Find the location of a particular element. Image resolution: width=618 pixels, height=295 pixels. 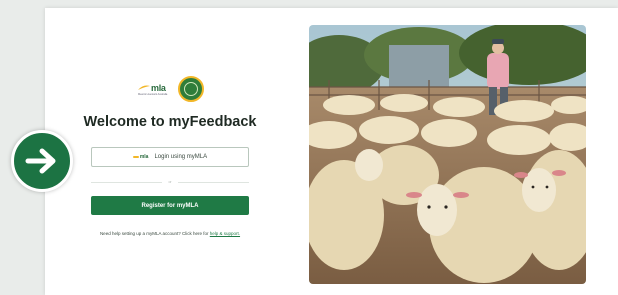

mla-logo-text: mla is located at coordinates (158, 87).